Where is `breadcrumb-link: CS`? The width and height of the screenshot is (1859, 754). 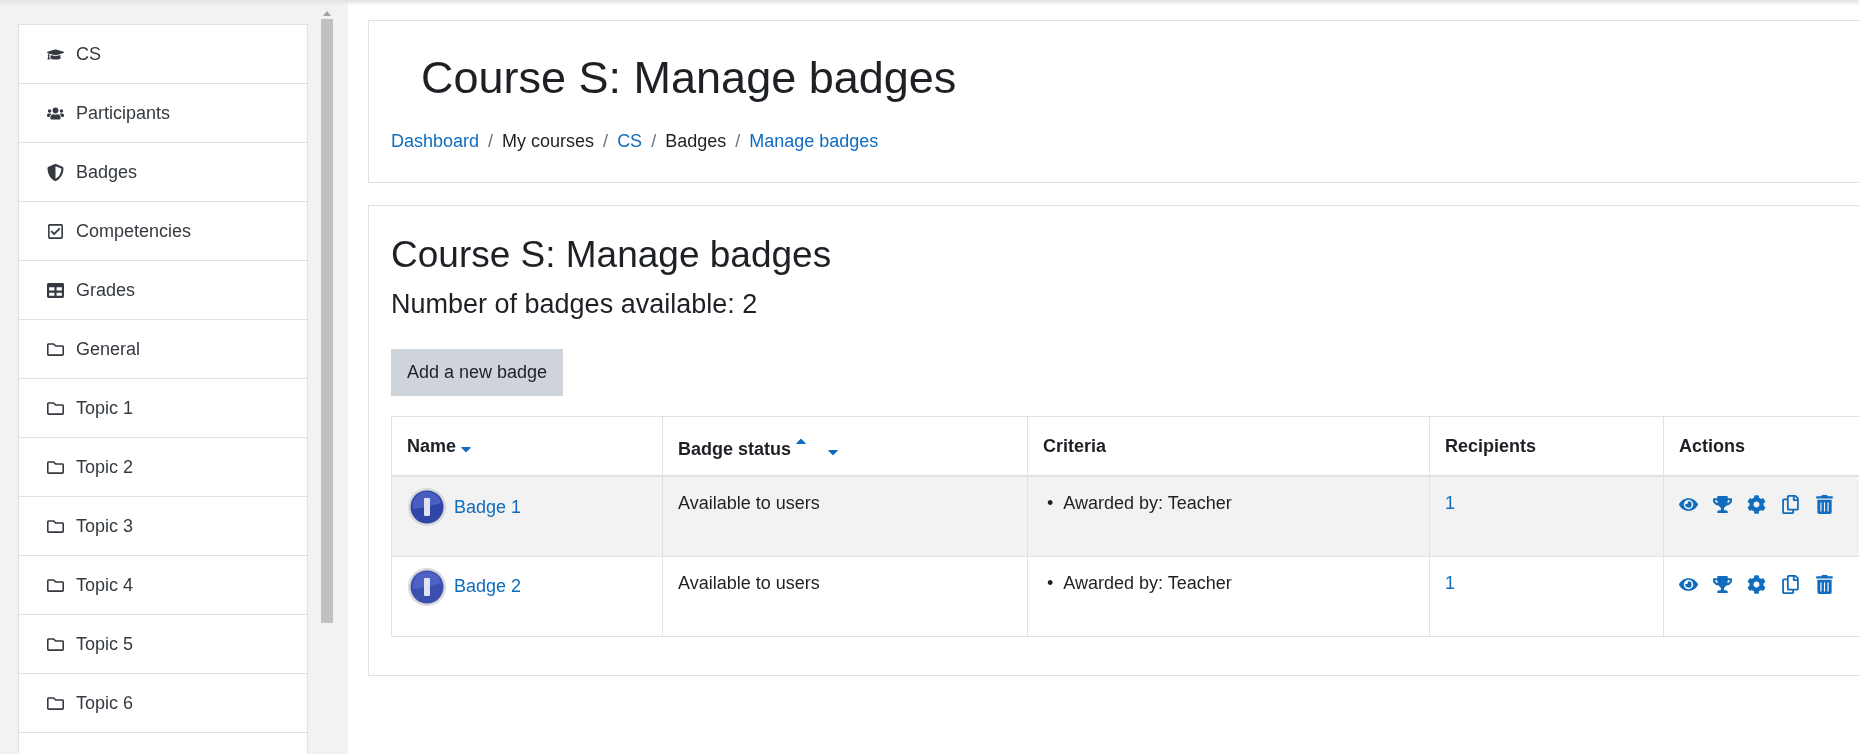 breadcrumb-link: CS is located at coordinates (630, 141).